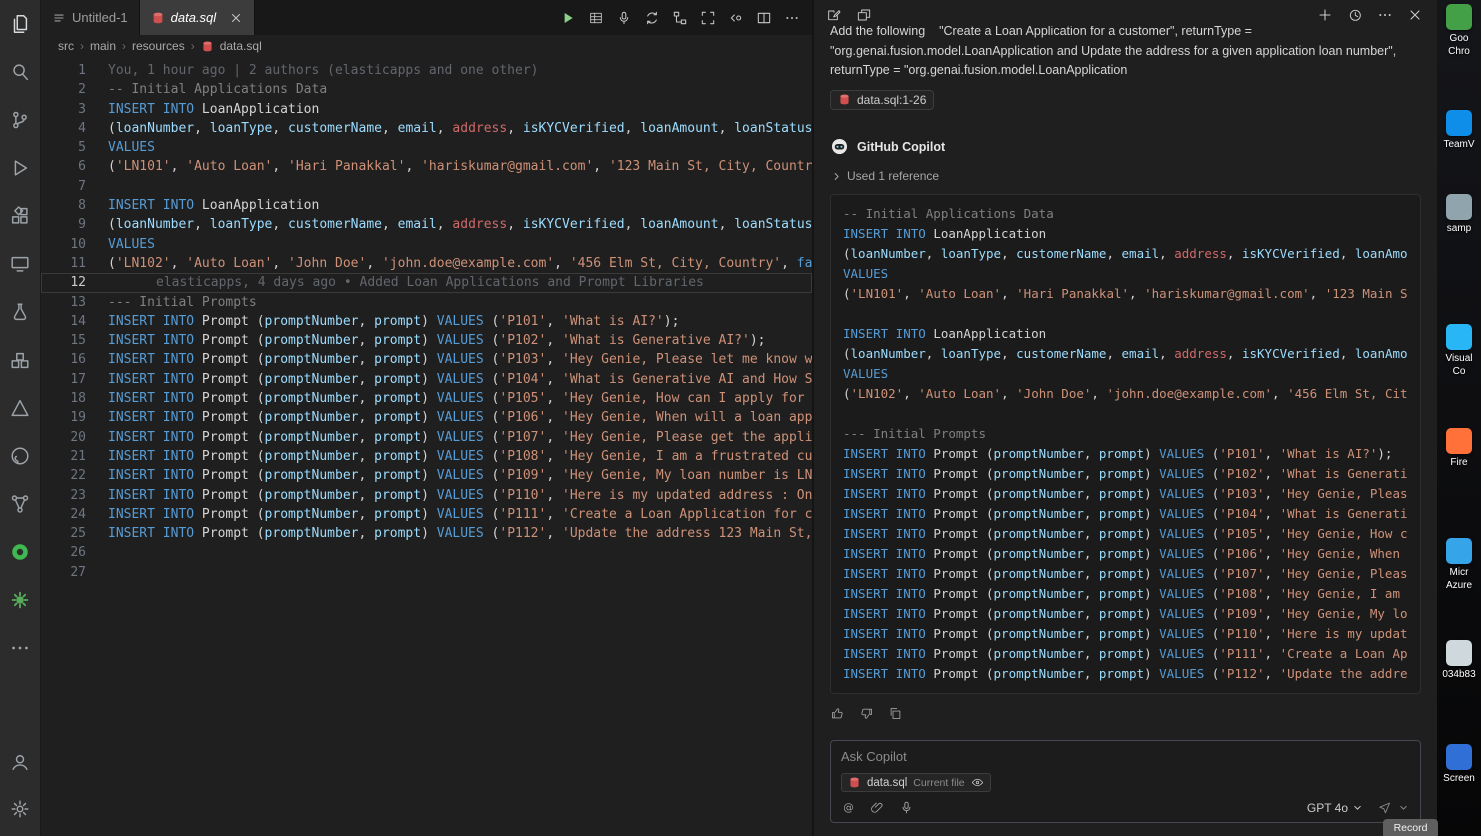 The image size is (1481, 836). What do you see at coordinates (1410, 827) in the screenshot?
I see `record-button: Record` at bounding box center [1410, 827].